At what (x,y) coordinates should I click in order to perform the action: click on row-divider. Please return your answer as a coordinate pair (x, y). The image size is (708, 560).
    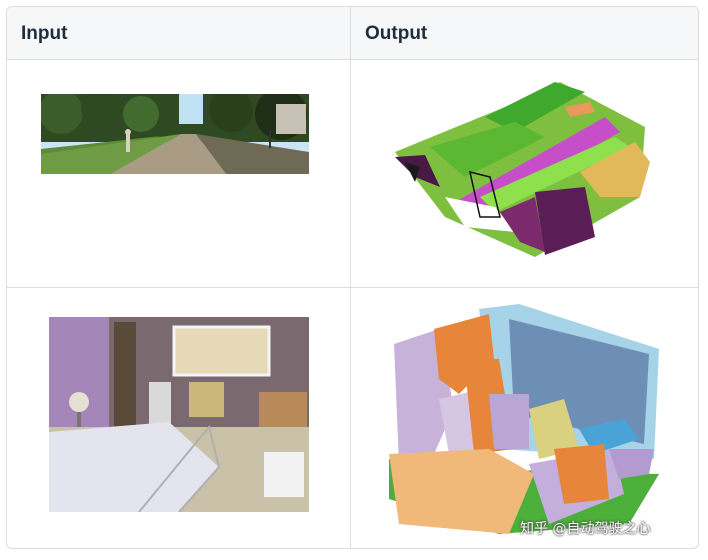
    Looking at the image, I should click on (352, 287).